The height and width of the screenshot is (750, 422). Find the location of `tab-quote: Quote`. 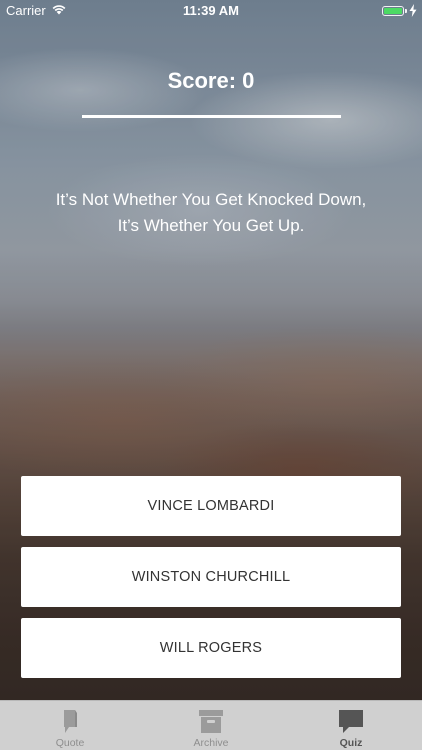

tab-quote: Quote is located at coordinates (70, 725).